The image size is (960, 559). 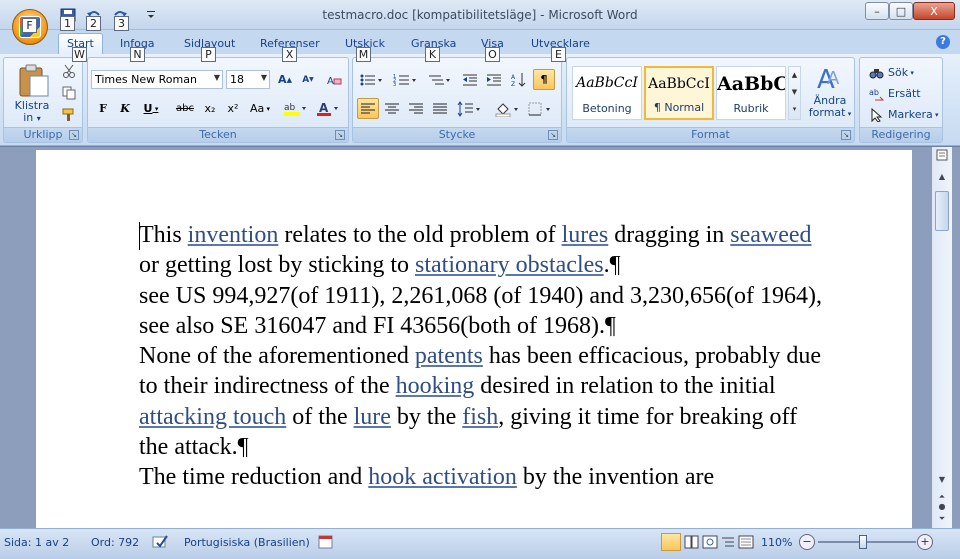 I want to click on underline-label: U, so click(x=148, y=108).